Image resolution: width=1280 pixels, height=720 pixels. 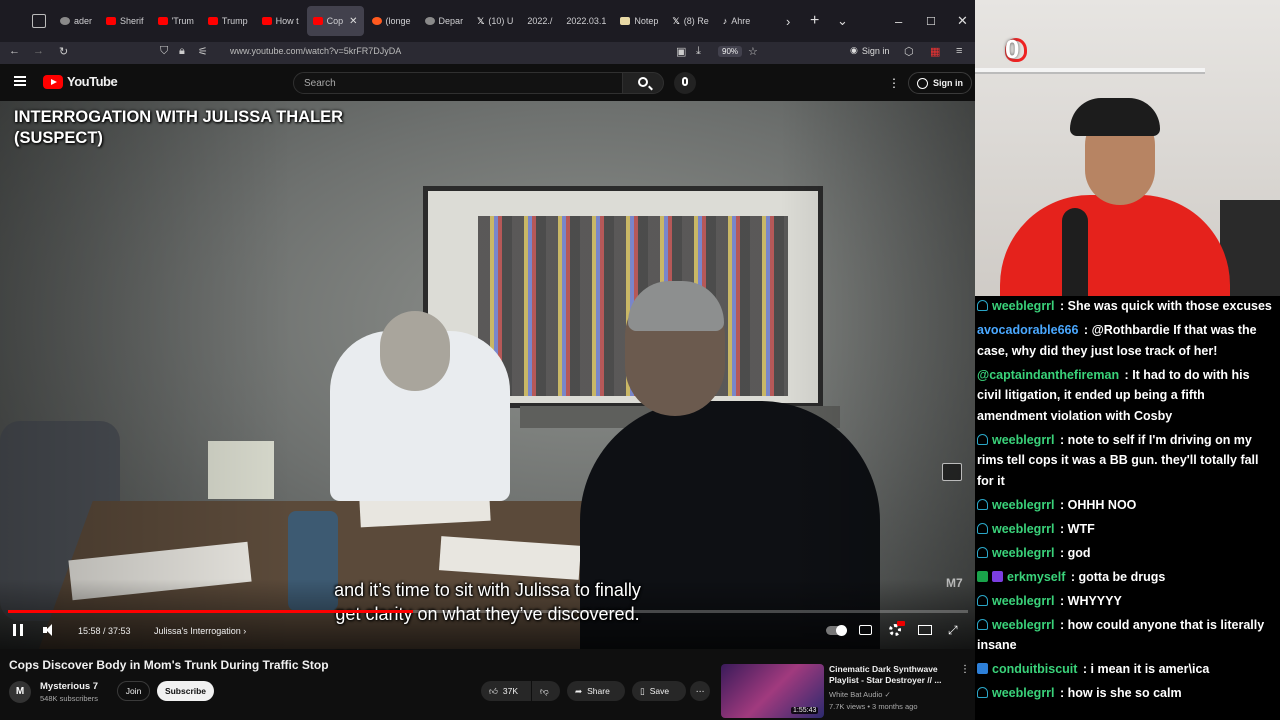 I want to click on browser-tab: Notep, so click(x=639, y=21).